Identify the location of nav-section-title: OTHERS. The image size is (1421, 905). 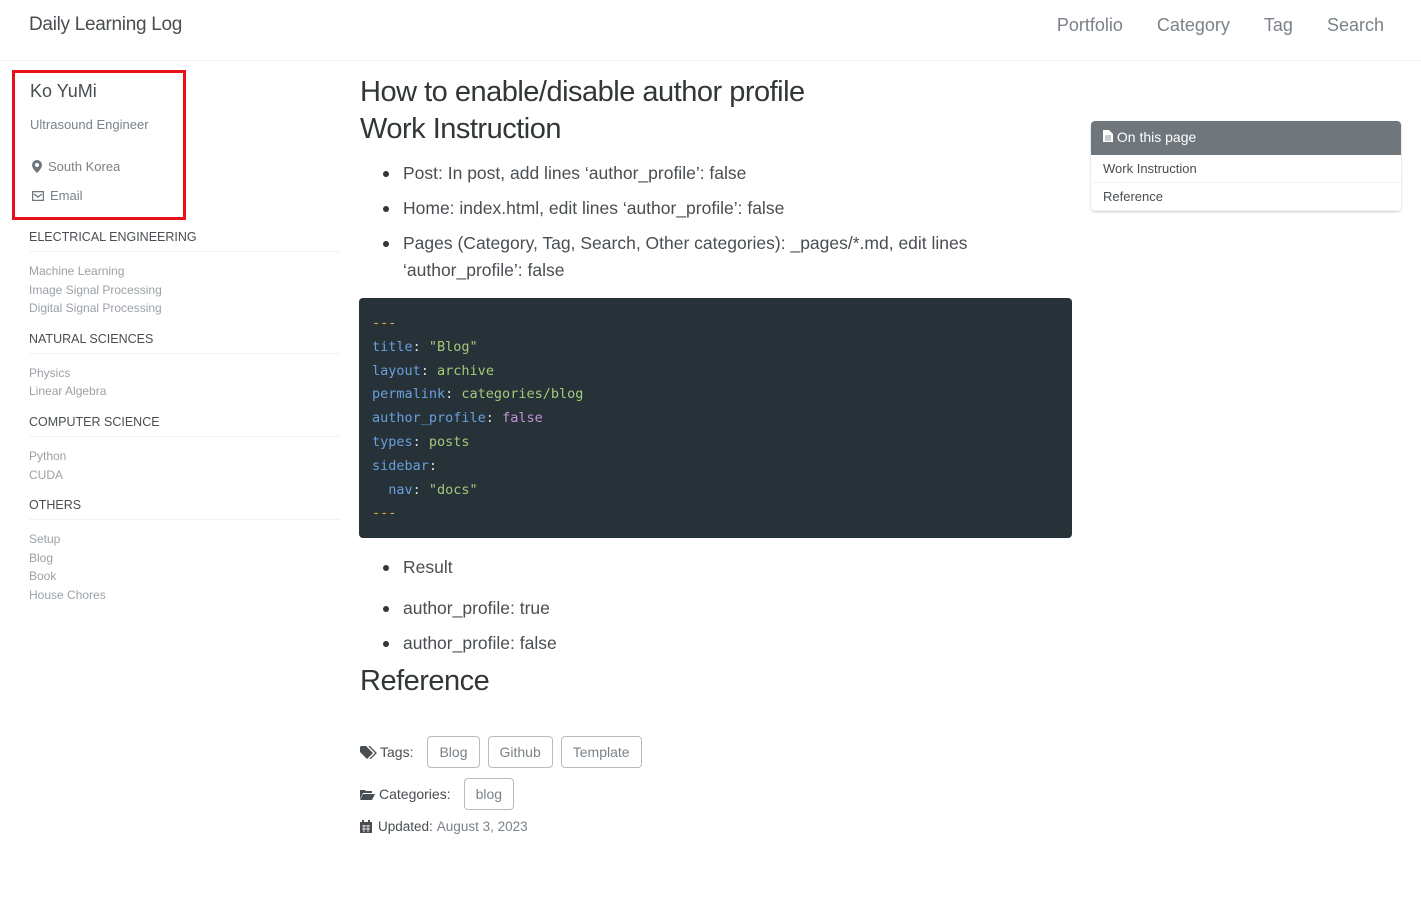
(185, 509).